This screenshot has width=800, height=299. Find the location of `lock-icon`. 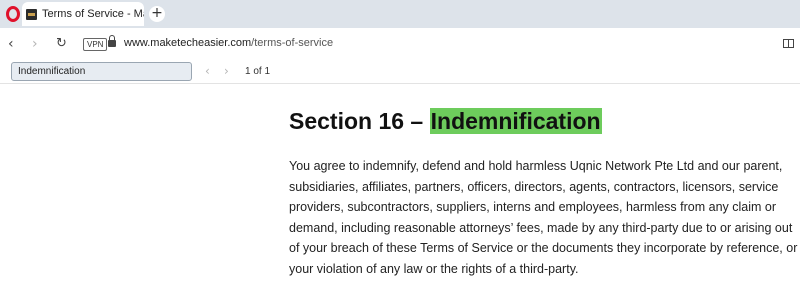

lock-icon is located at coordinates (112, 41).